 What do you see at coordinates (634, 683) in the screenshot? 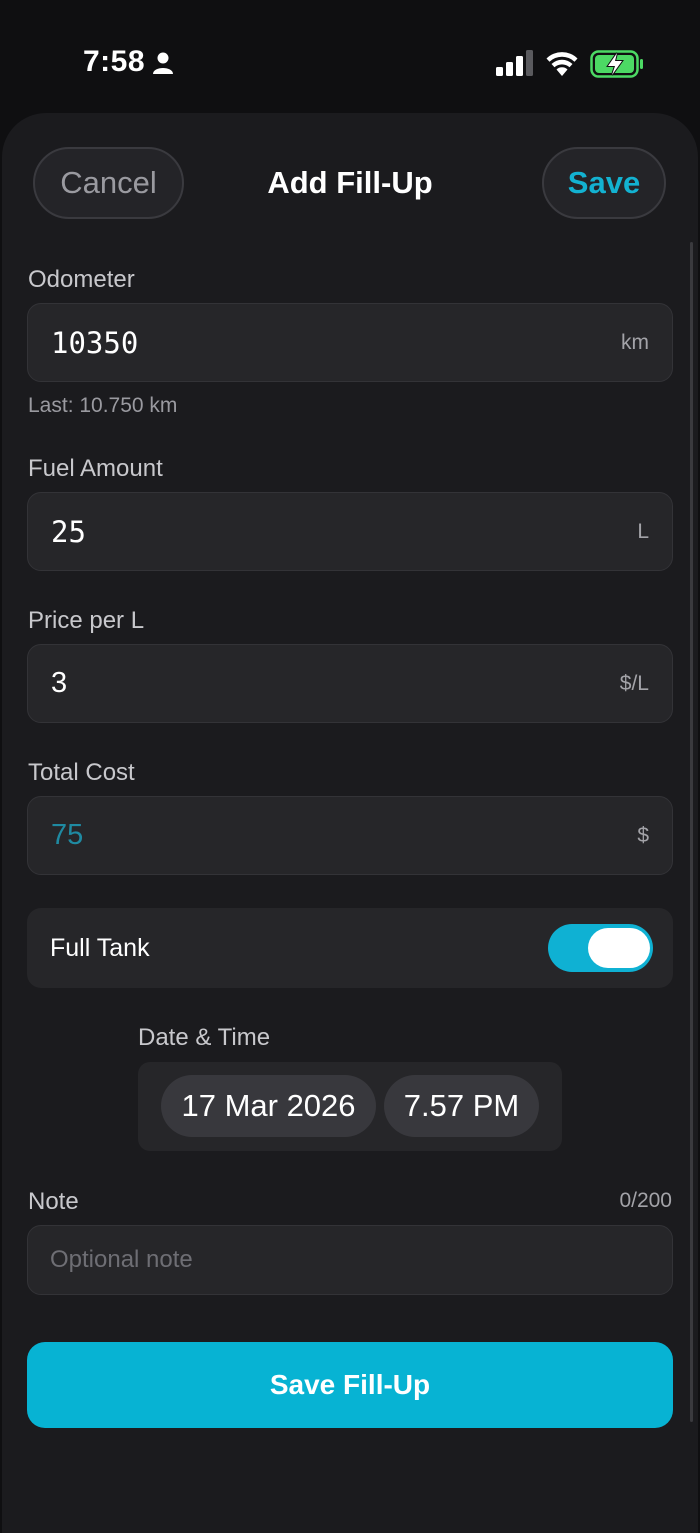
I see `price-per-l-unit: $/L` at bounding box center [634, 683].